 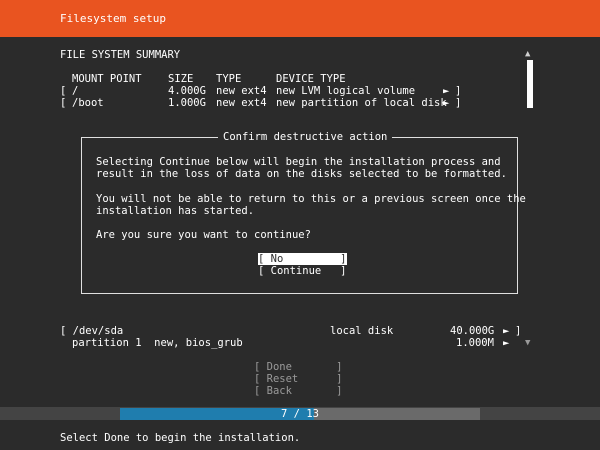 I want to click on partition-size: 1.000M, so click(x=475, y=343).